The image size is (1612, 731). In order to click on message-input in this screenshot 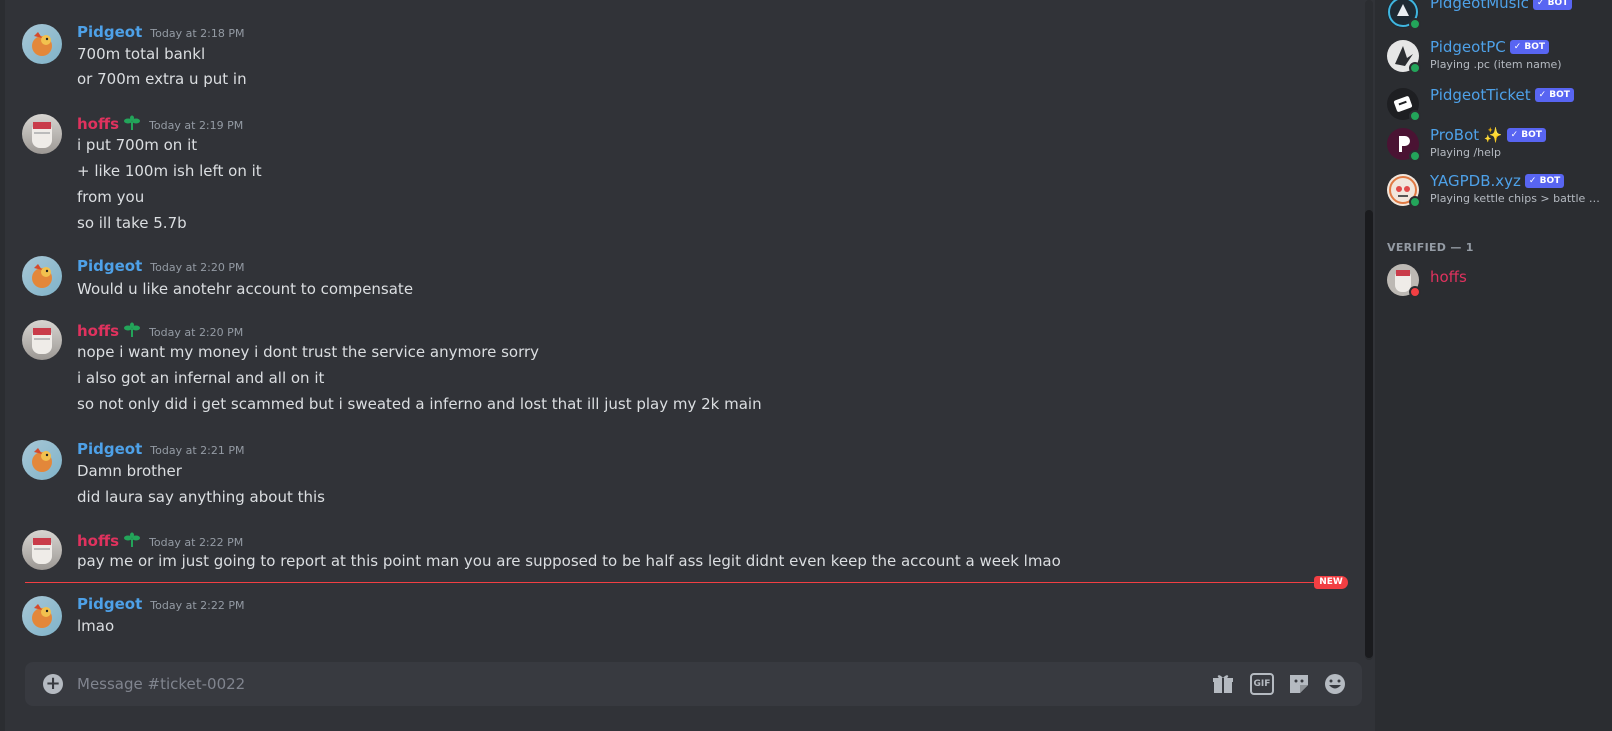, I will do `click(617, 684)`.